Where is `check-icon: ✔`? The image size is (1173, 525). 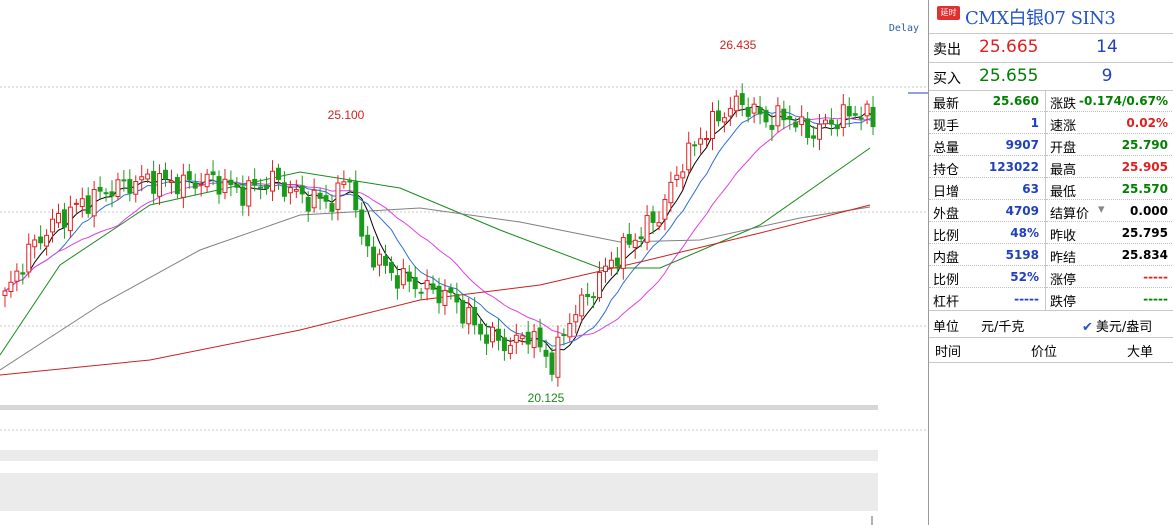 check-icon: ✔ is located at coordinates (1087, 327).